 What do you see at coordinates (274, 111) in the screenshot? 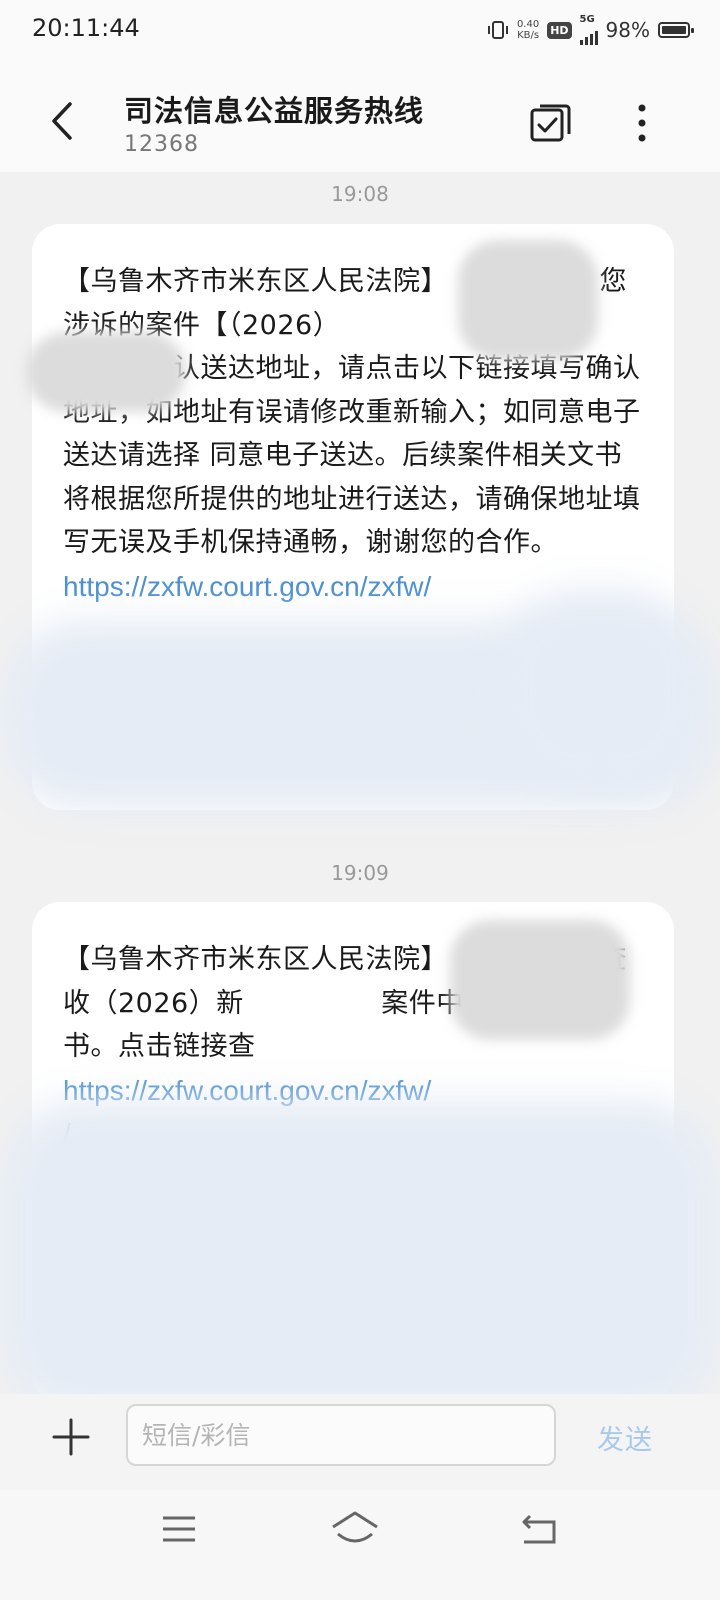
I see `contact-name: 司法信息公益服务热线` at bounding box center [274, 111].